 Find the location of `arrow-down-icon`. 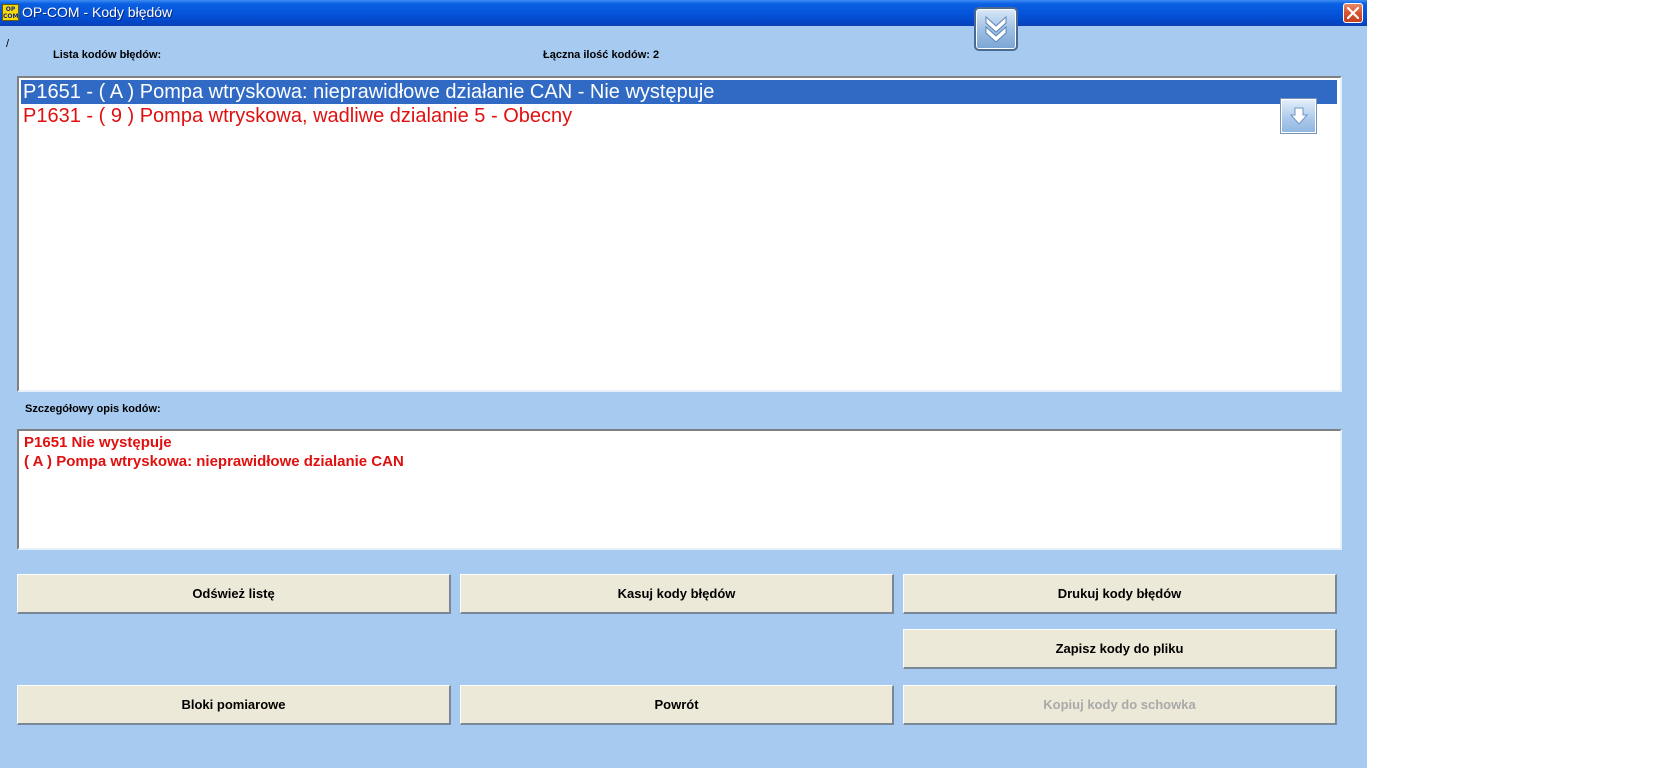

arrow-down-icon is located at coordinates (1299, 116).